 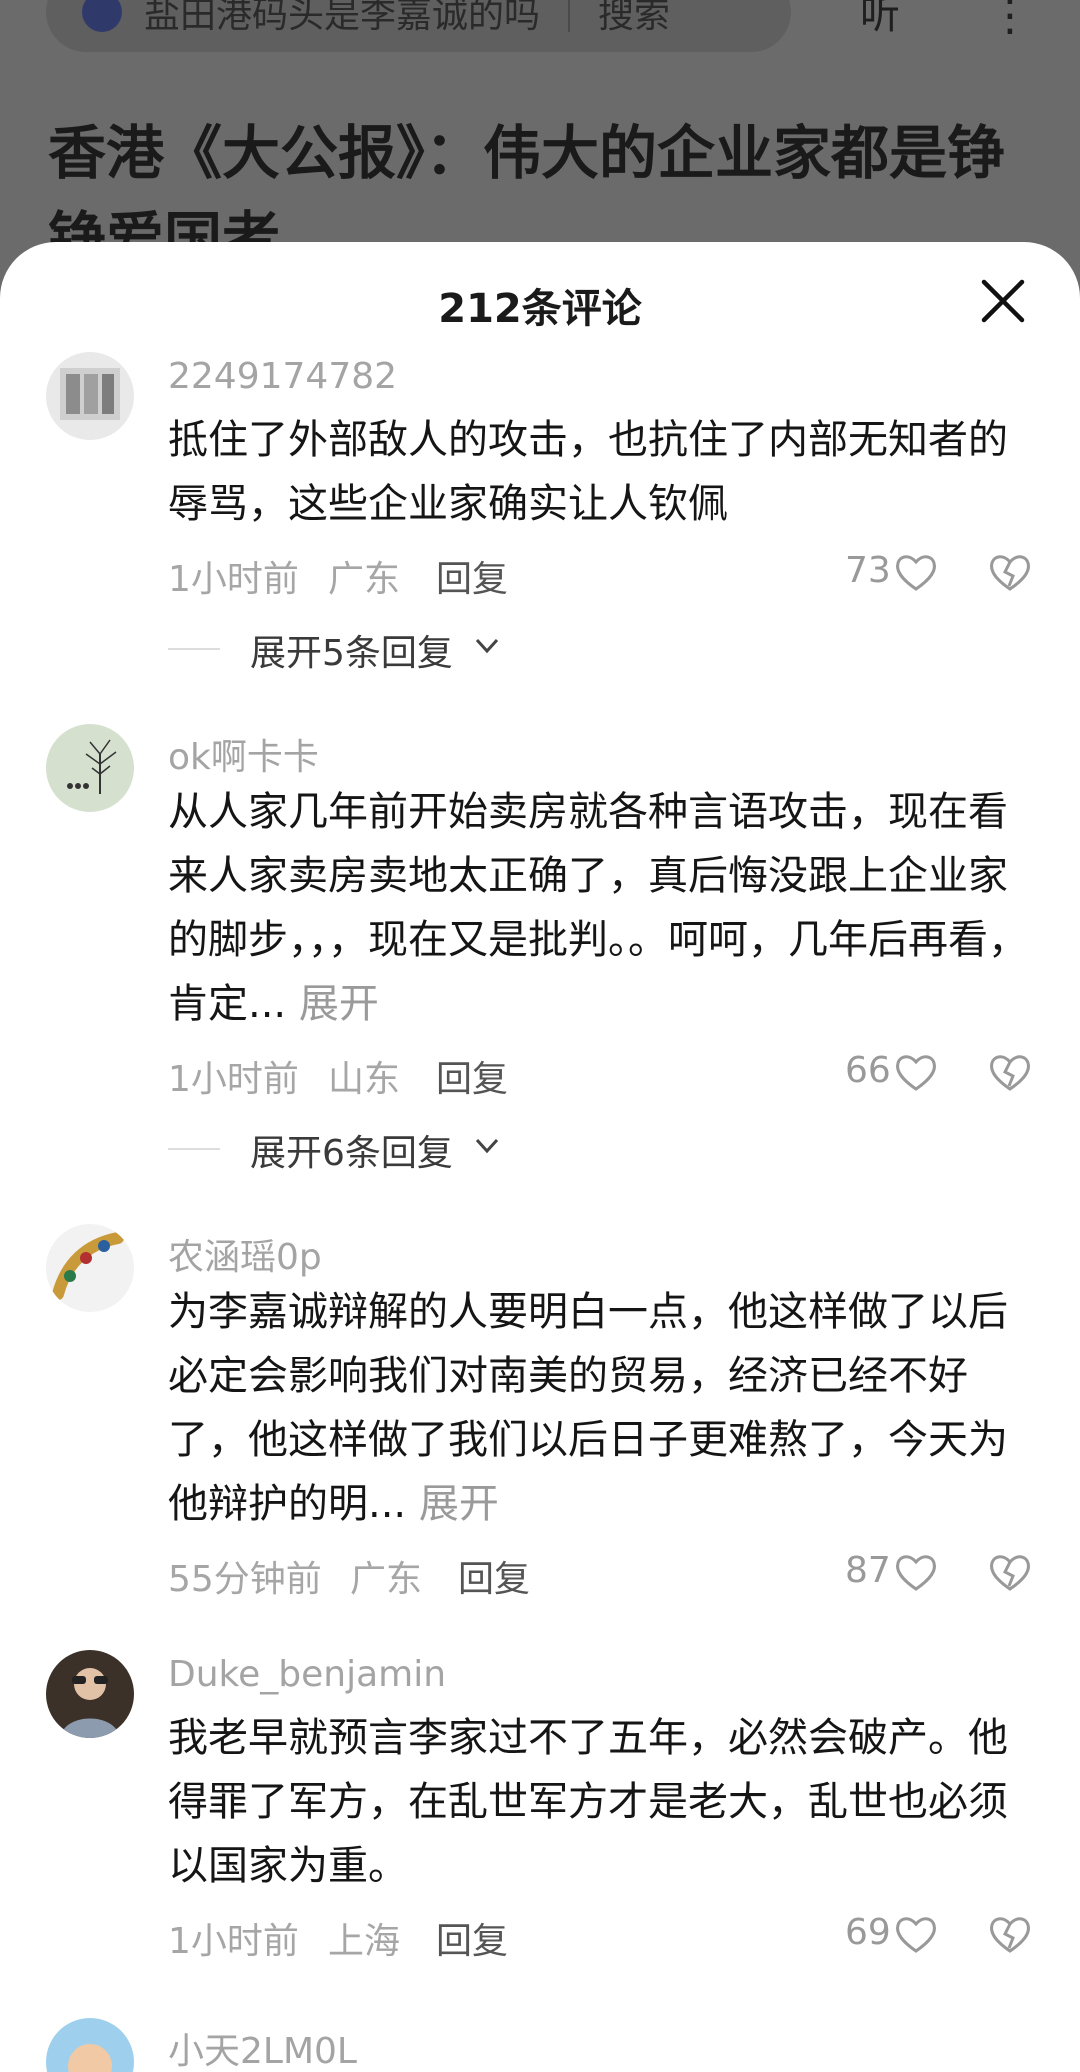 I want to click on comment-count-title: 212条评论, so click(x=540, y=309).